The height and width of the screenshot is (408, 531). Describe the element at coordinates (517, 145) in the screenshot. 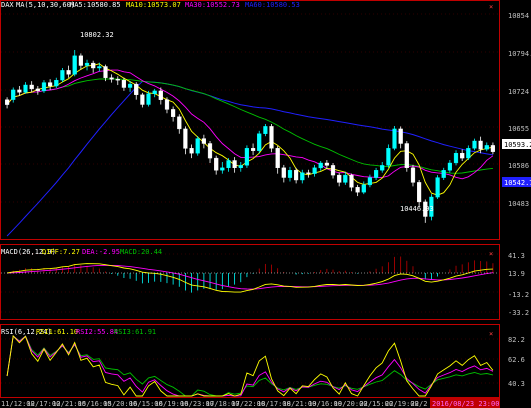

I see `current-price-tag-text: 10593.2` at that location.